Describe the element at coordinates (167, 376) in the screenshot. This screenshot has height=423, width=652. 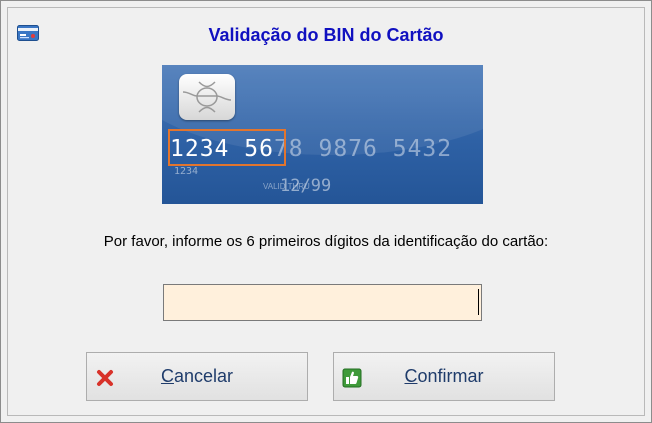
I see `cancel-mnemonic: C` at that location.